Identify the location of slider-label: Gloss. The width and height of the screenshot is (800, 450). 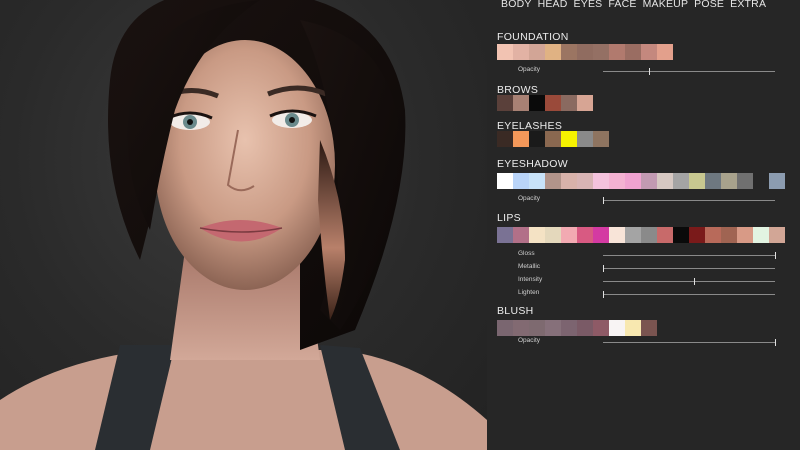
(526, 253).